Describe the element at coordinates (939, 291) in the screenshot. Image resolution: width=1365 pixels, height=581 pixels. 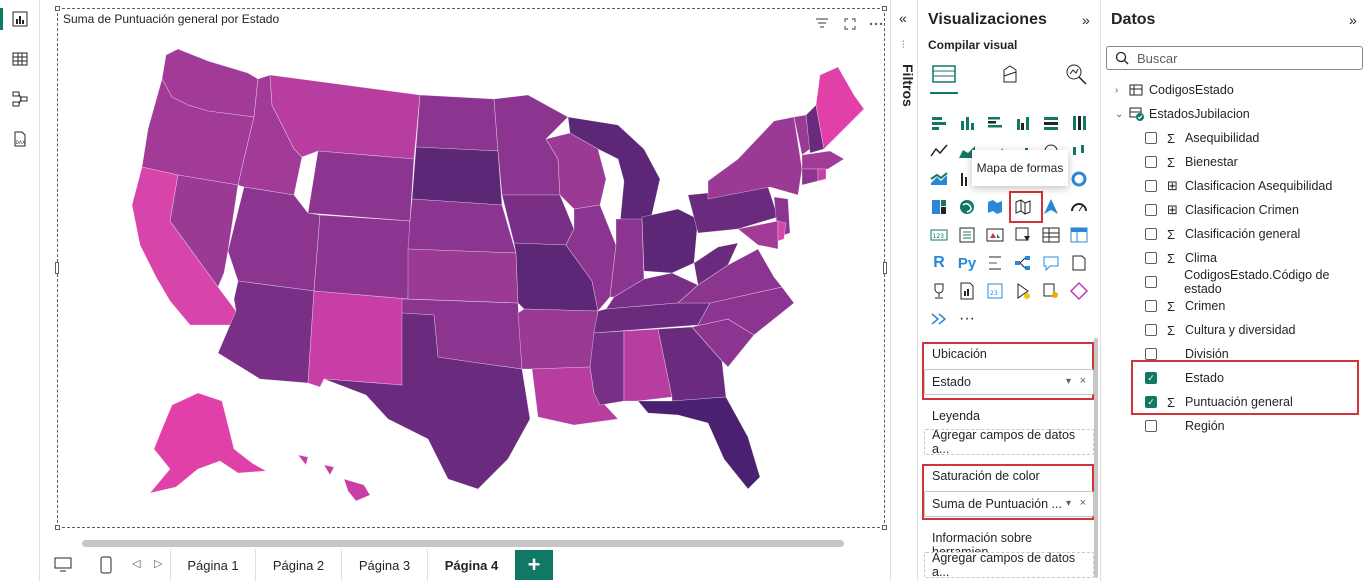
I see `goals-icon` at that location.